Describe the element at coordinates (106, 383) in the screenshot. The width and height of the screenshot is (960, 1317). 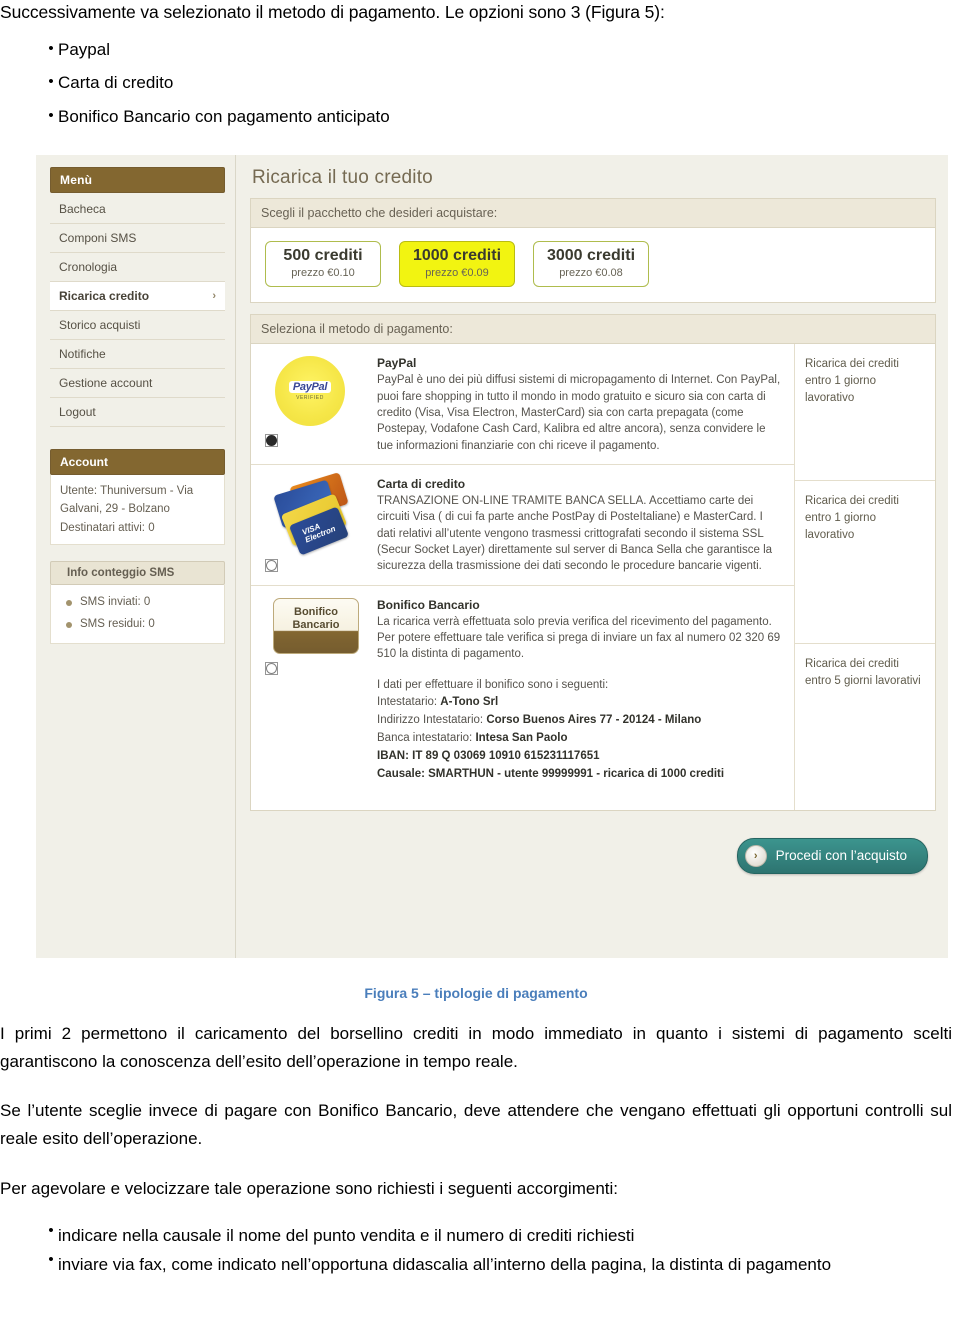
I see `sidebar-item-label: Gestione account` at that location.